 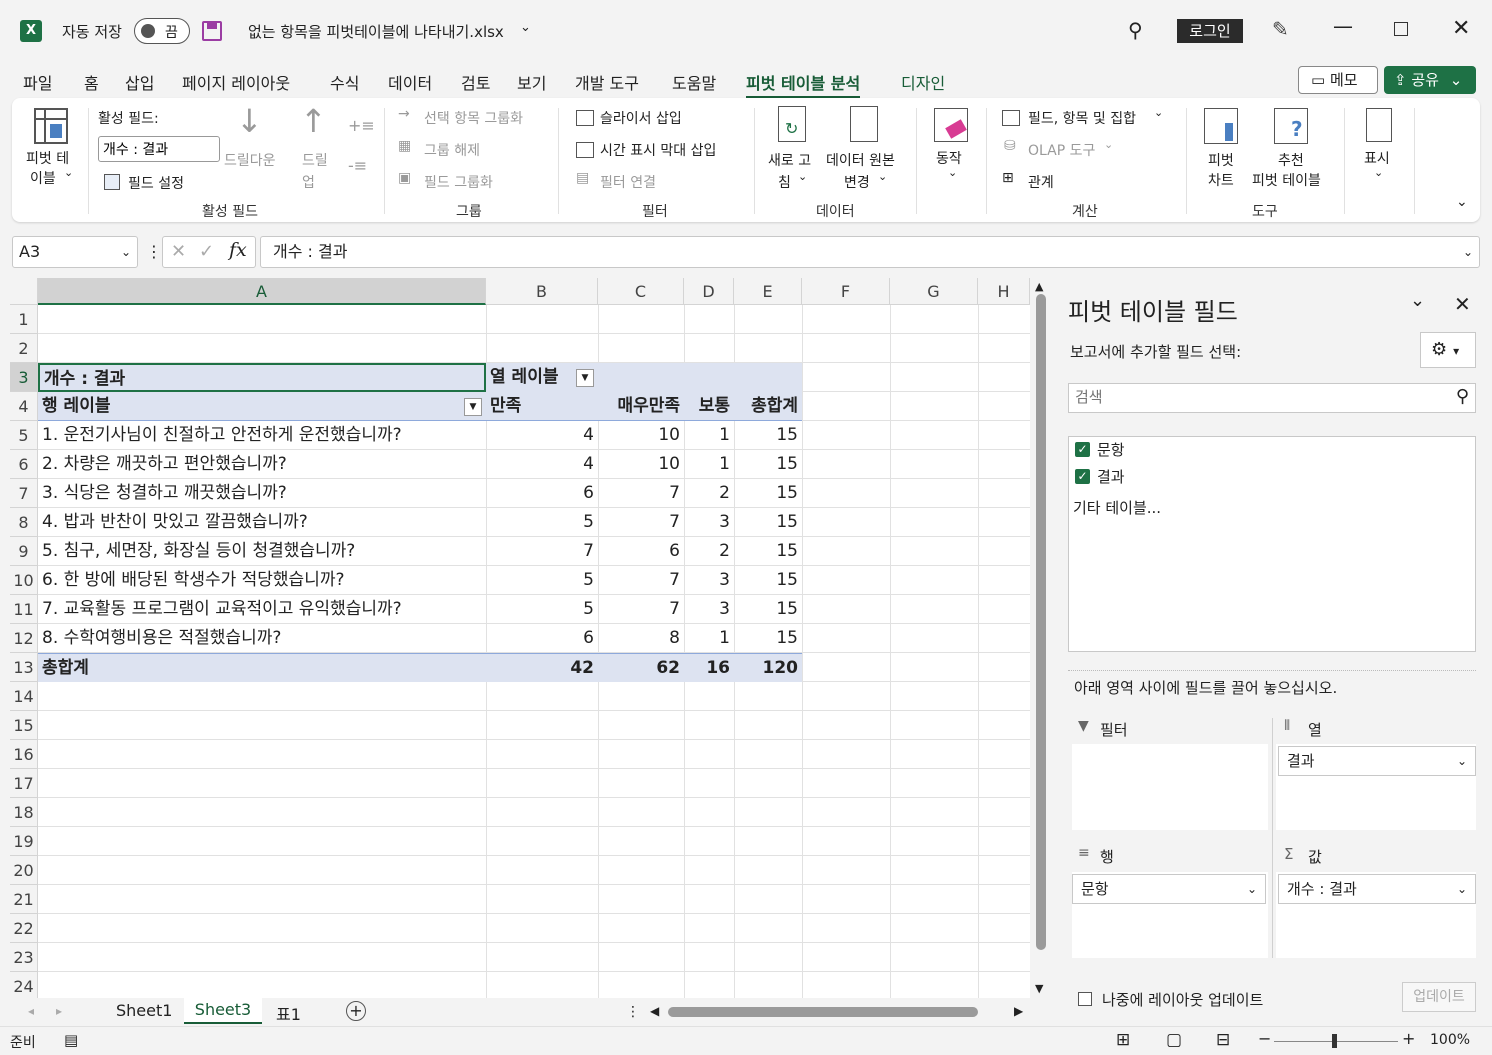 What do you see at coordinates (410, 82) in the screenshot?
I see `tab-data: 데이터` at bounding box center [410, 82].